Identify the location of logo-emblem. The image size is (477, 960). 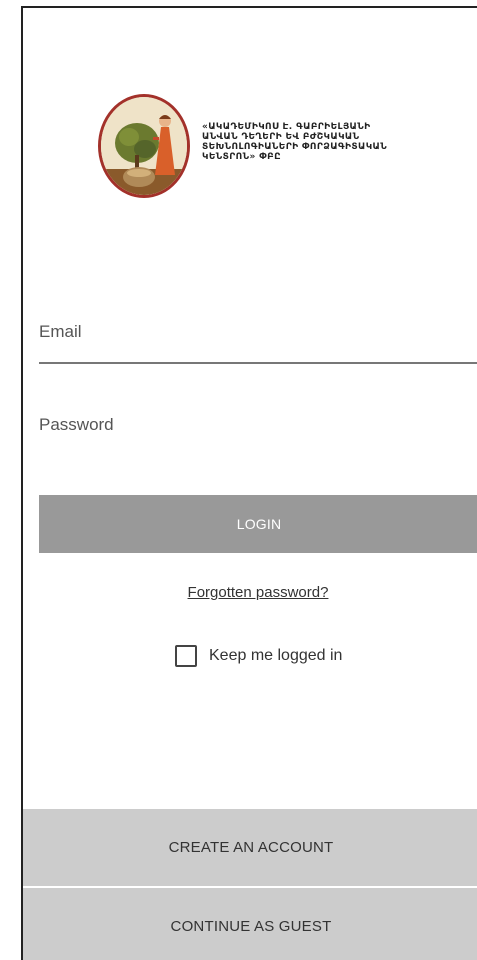
(144, 146).